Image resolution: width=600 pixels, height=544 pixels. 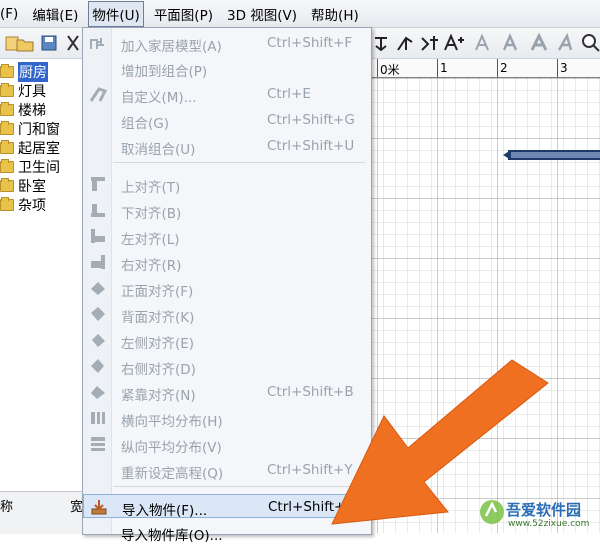 I want to click on column-name: 称, so click(x=6, y=505).